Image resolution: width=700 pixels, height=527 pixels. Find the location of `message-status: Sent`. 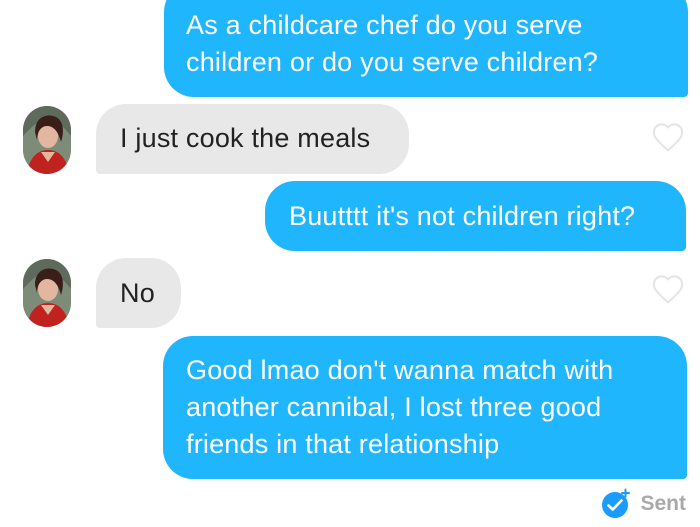

message-status: Sent is located at coordinates (643, 504).